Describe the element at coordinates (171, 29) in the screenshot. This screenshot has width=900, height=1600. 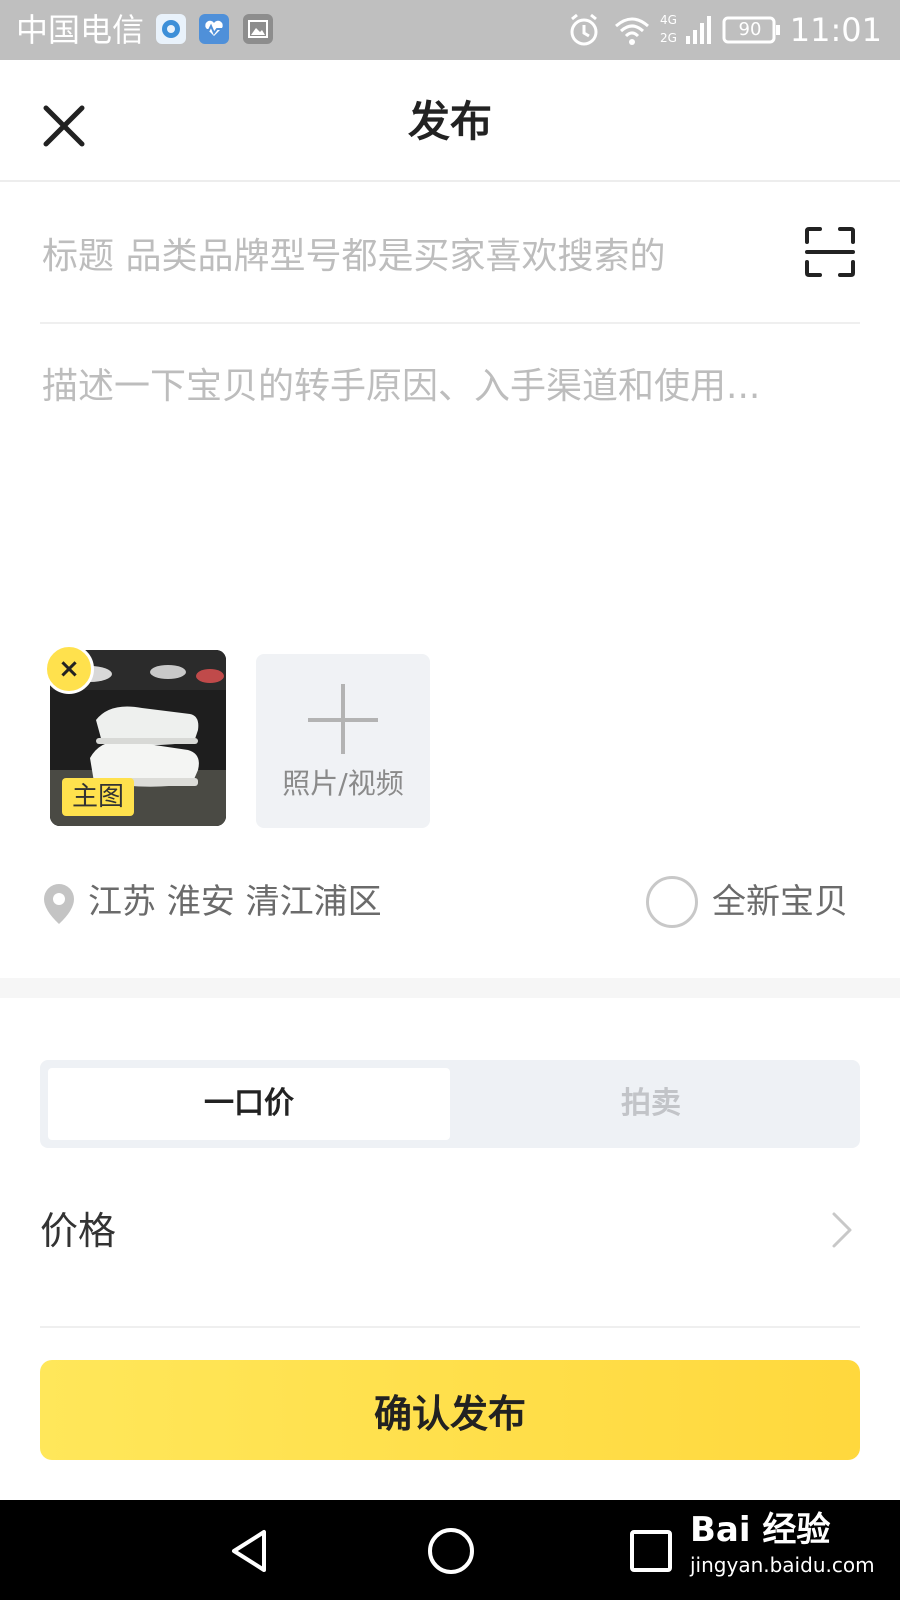
I see `app-notification-icon` at that location.